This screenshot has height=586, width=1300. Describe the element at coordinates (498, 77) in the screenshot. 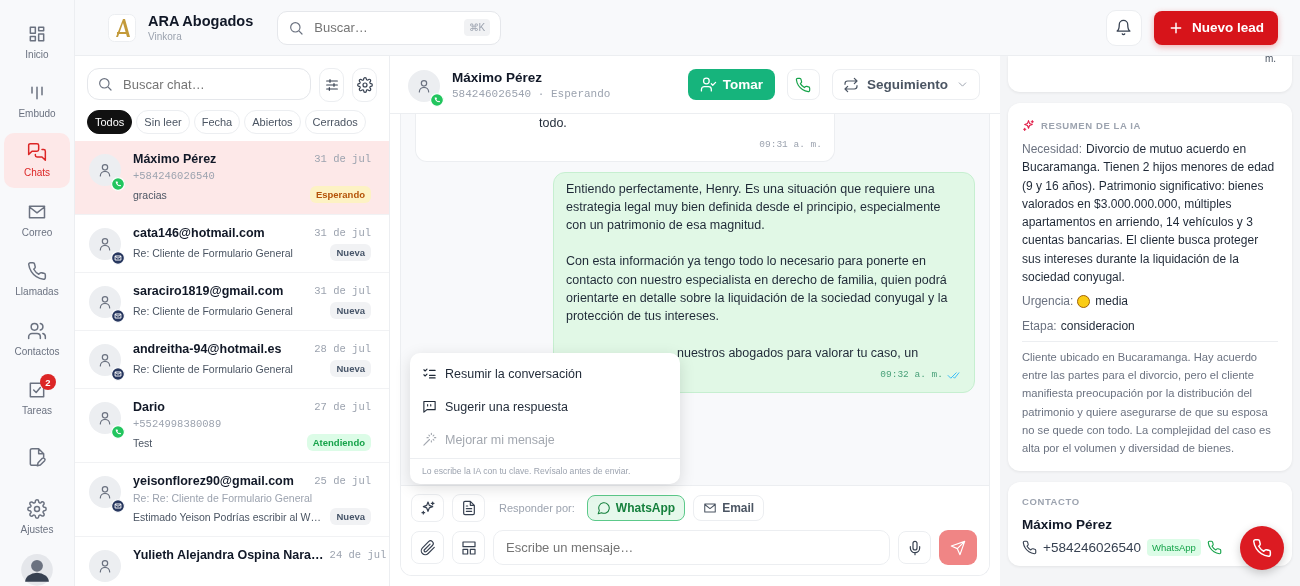

I see `contact-name: Máximo Pérez` at that location.